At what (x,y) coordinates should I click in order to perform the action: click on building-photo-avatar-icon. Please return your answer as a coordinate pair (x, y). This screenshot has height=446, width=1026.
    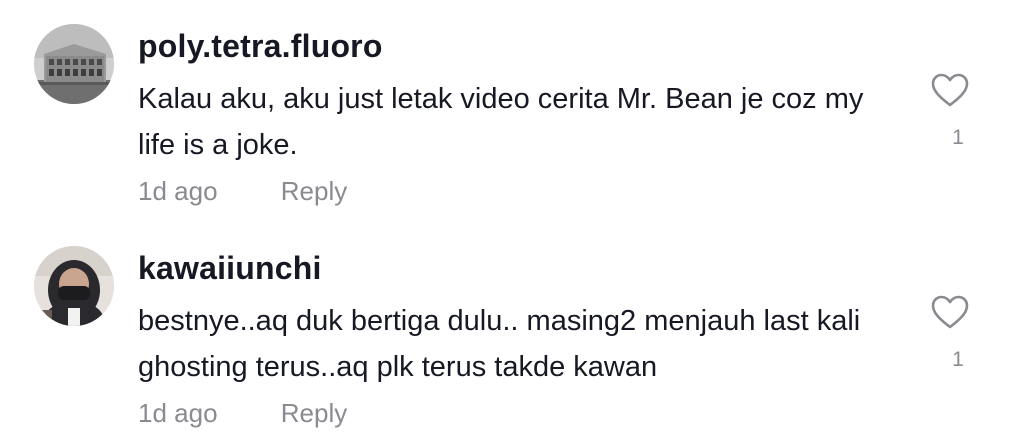
    Looking at the image, I should click on (74, 64).